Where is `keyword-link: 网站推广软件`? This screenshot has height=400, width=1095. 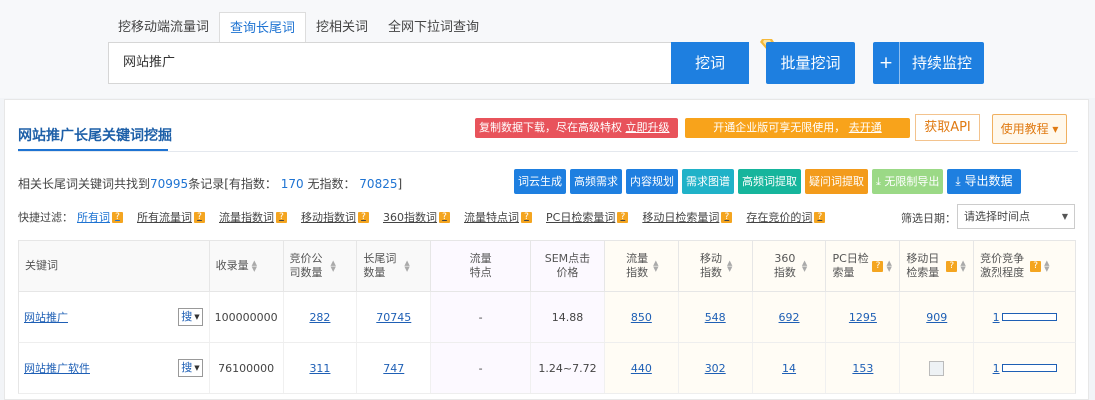 keyword-link: 网站推广软件 is located at coordinates (57, 368).